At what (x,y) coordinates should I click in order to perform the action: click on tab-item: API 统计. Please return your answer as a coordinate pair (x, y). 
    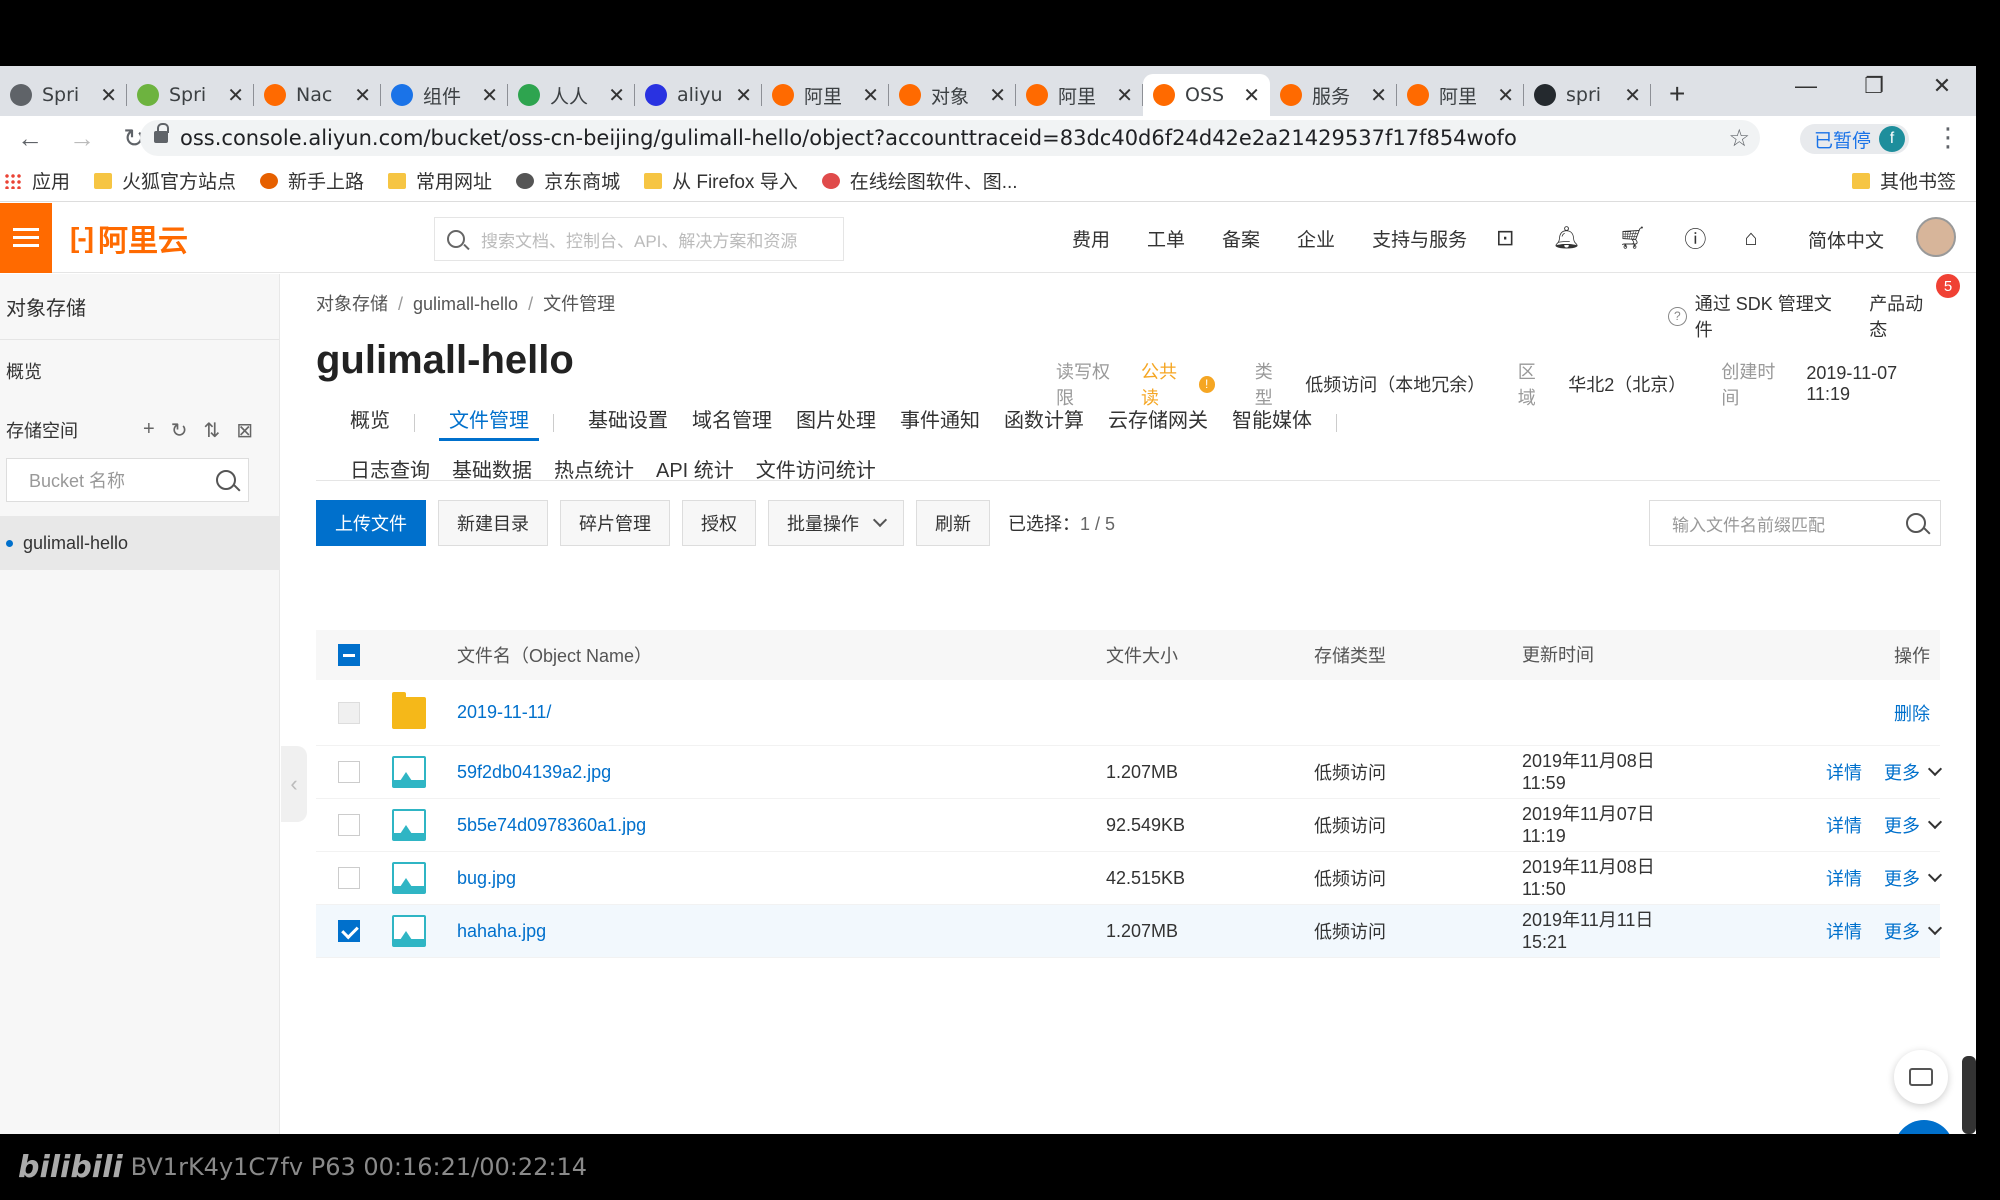
    Looking at the image, I should click on (695, 468).